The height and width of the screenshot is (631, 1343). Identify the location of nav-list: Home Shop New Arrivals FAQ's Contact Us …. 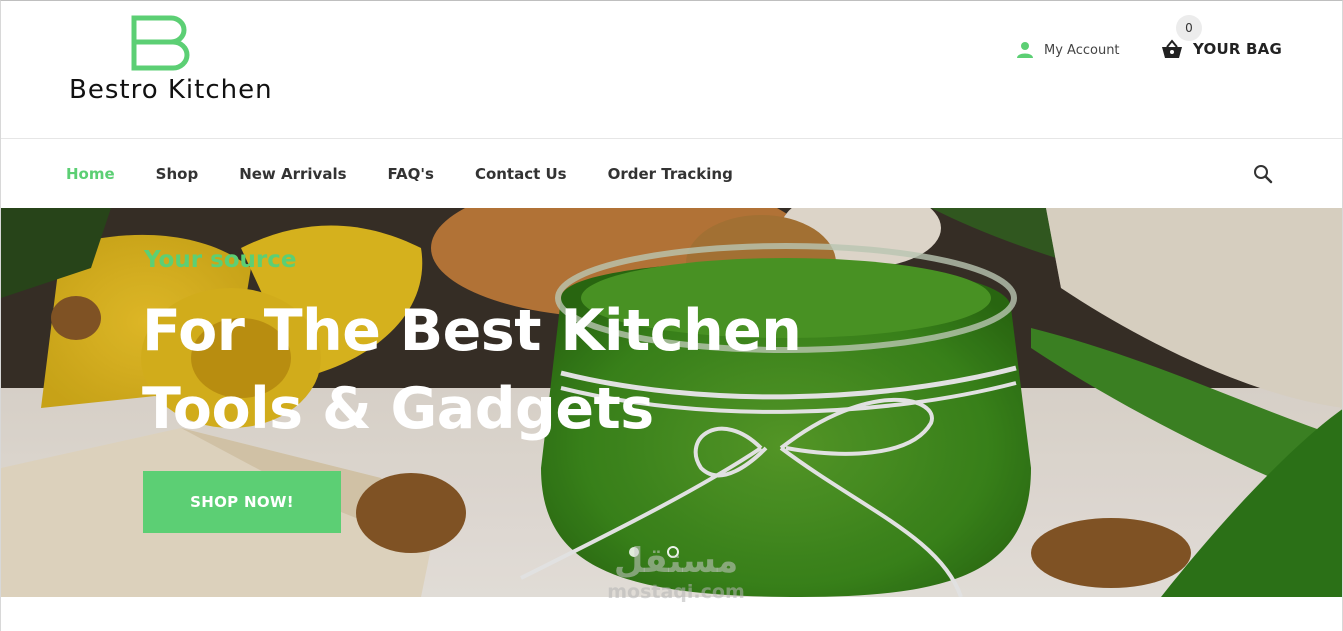
(399, 174).